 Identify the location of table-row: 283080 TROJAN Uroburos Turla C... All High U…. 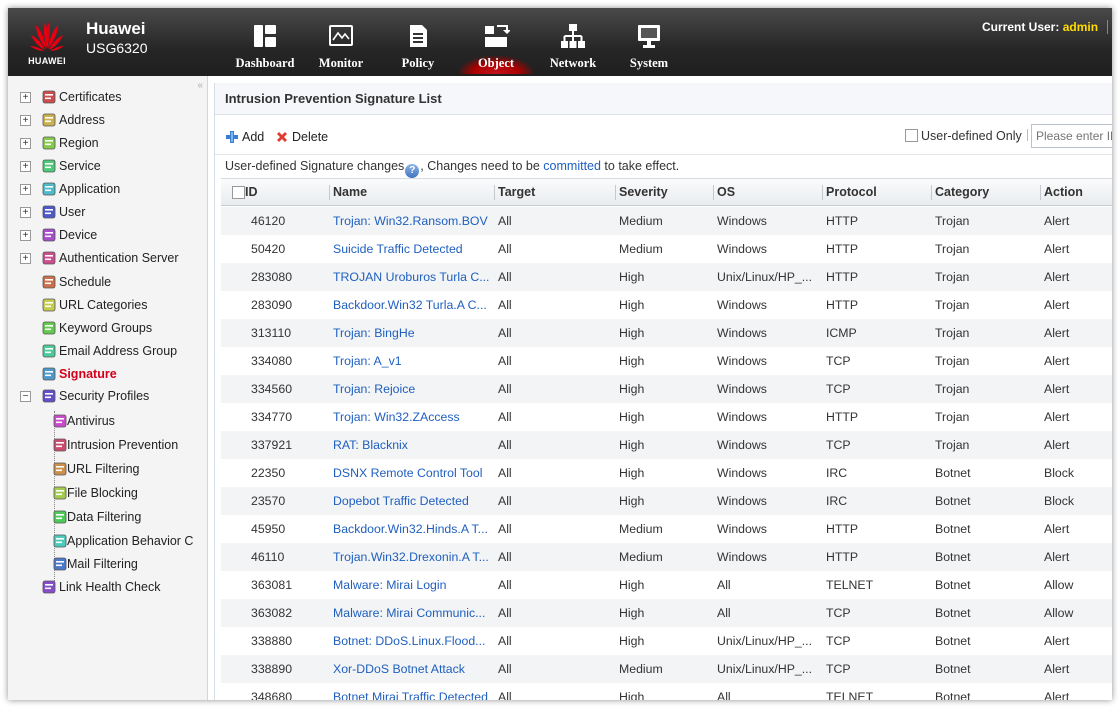
(666, 277).